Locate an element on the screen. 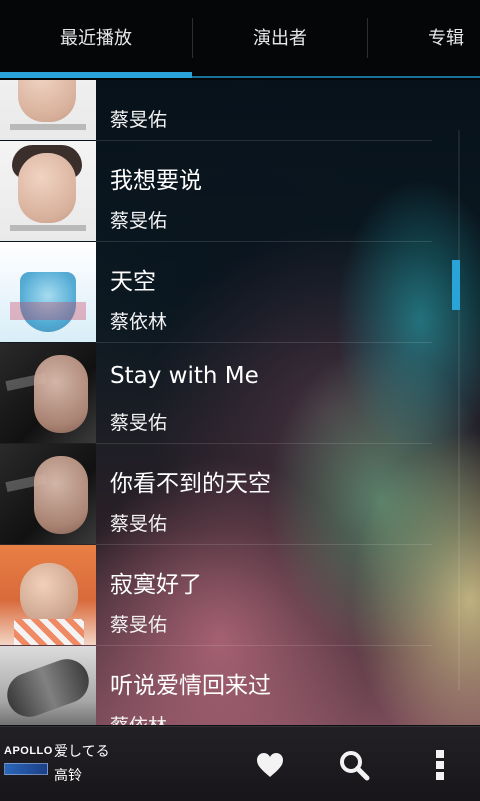 The height and width of the screenshot is (801, 480). now-playing-bar: APOLLO 爱してる 高铃 is located at coordinates (240, 763).